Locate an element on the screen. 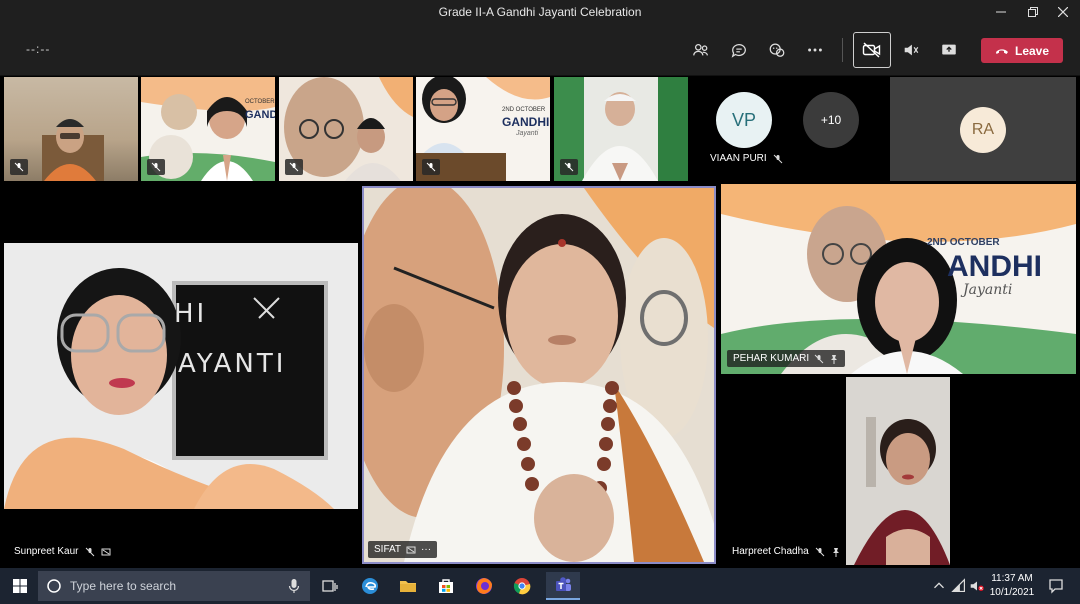 The width and height of the screenshot is (1080, 604). chat-button is located at coordinates (739, 50).